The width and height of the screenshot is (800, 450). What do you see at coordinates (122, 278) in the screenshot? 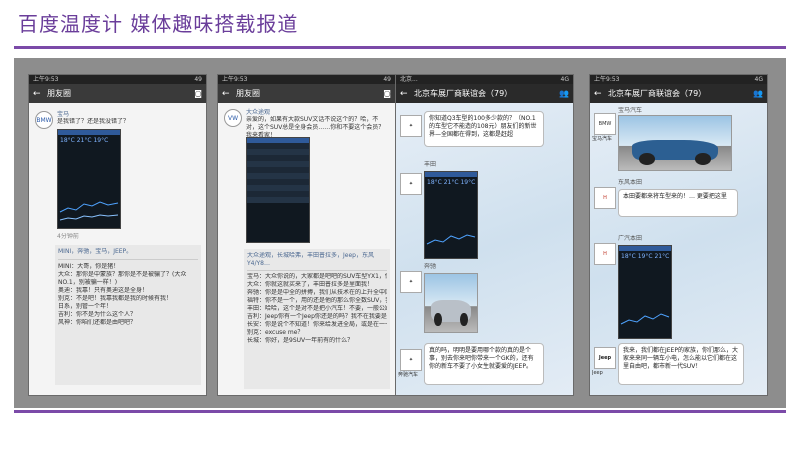
I see `comment: 大众：那你是中蒙族？那你是不是被骗了？(大众NO.1，别被骗一样！)` at bounding box center [122, 278].